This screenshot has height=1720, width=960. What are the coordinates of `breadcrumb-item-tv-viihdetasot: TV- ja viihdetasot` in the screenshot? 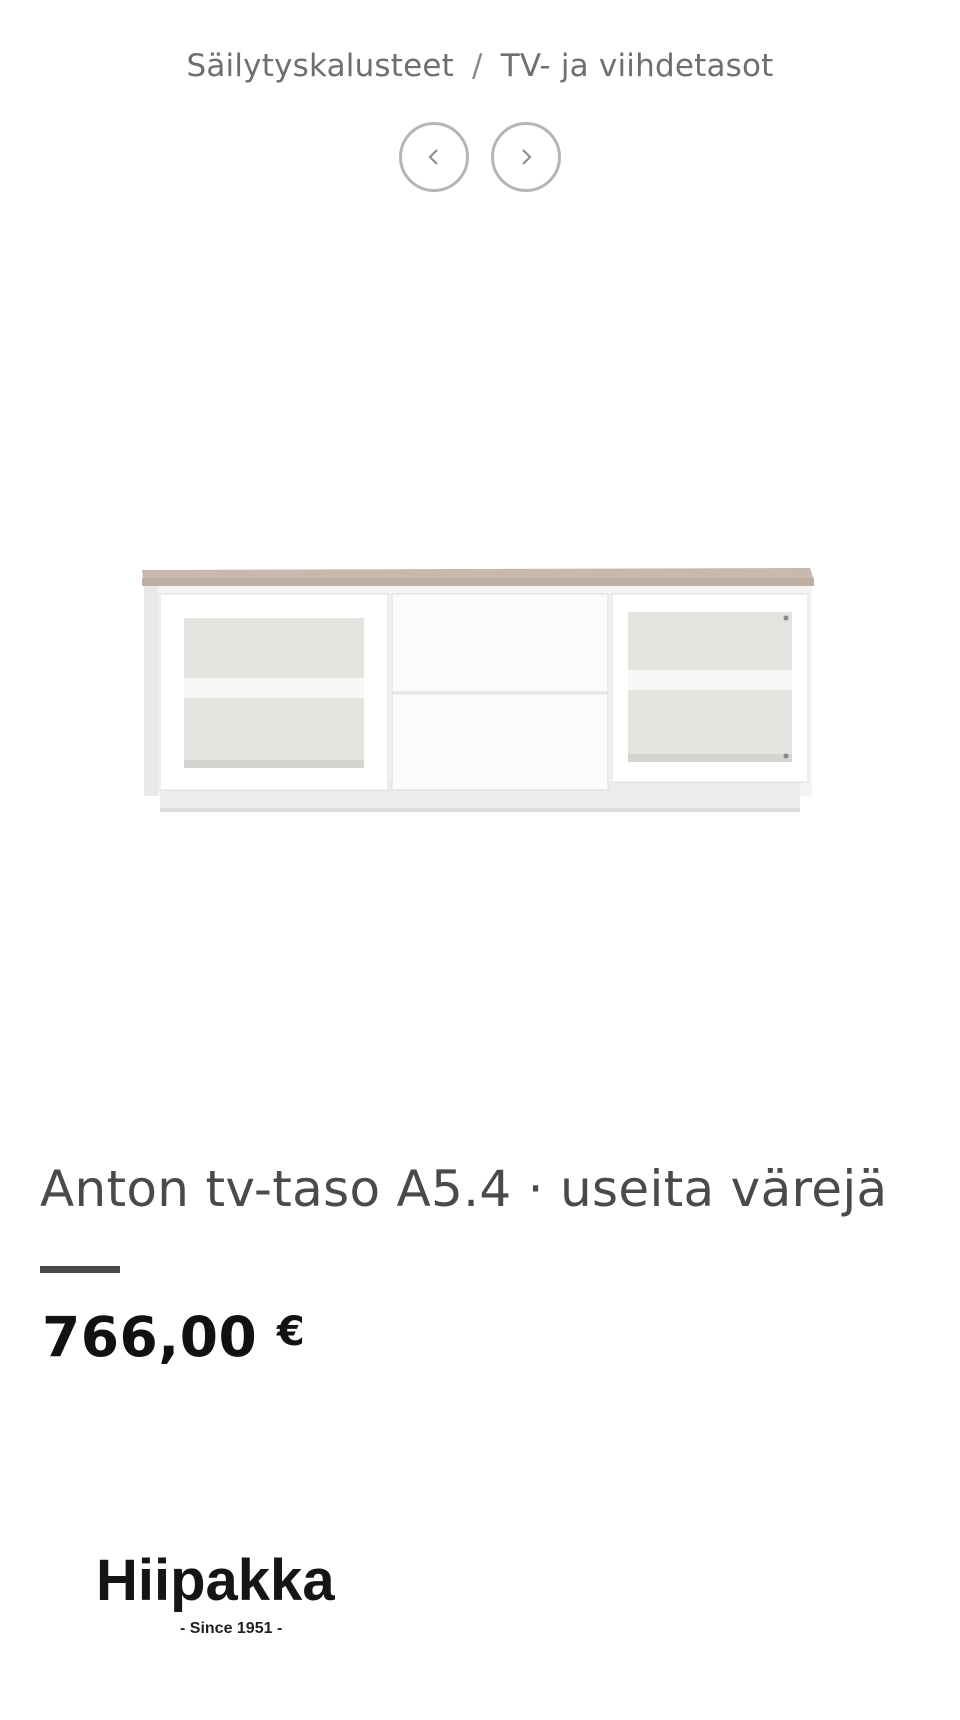 It's located at (637, 66).